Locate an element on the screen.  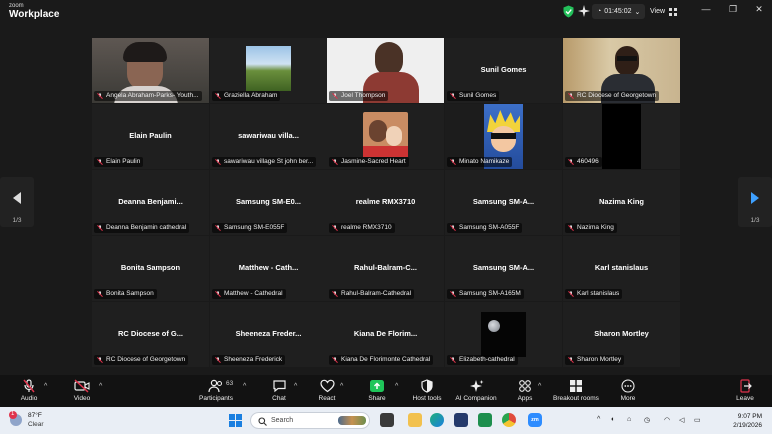
video-options-chevron-icon: ^ is located at coordinates (100, 386).